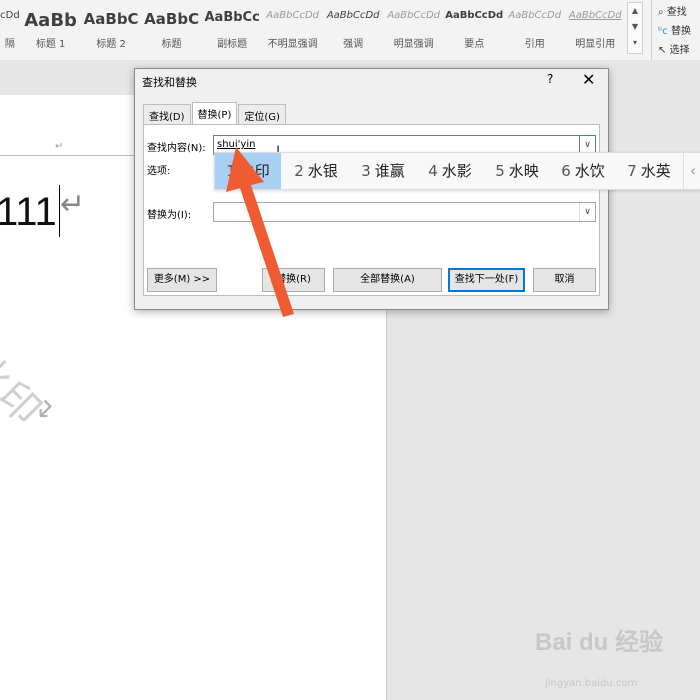  Describe the element at coordinates (595, 44) in the screenshot. I see `style-name: 明显引用` at that location.